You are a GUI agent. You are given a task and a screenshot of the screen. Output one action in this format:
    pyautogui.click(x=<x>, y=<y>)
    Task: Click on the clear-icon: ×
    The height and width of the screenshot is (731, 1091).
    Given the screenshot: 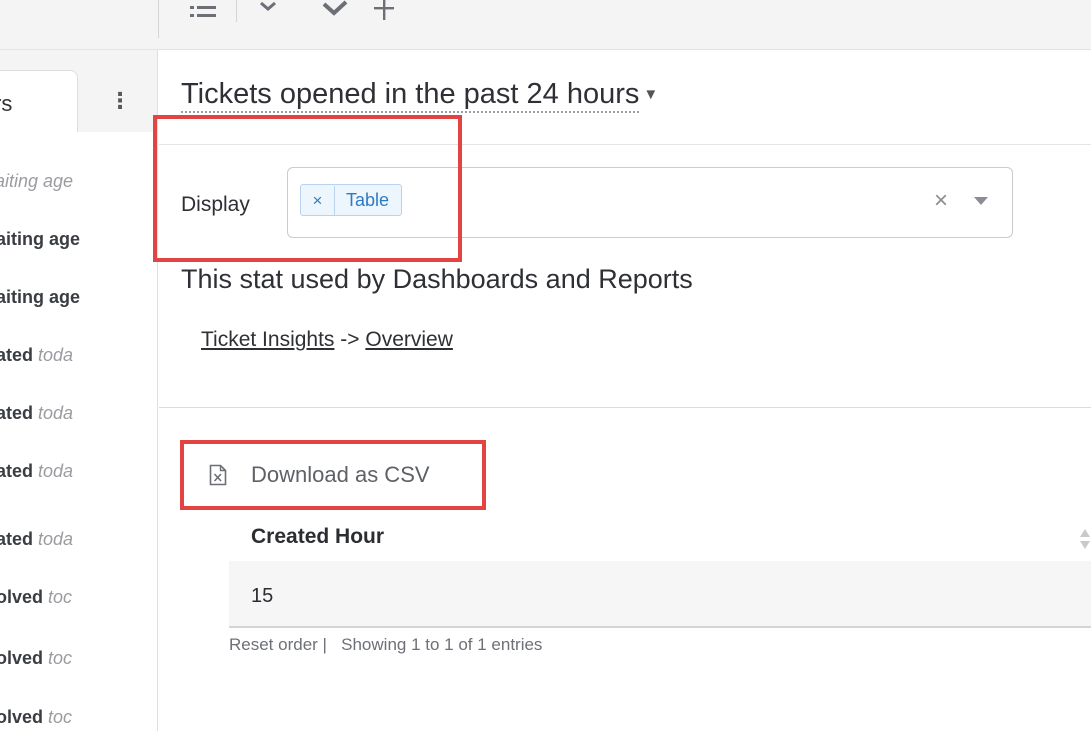 What is the action you would take?
    pyautogui.click(x=941, y=201)
    